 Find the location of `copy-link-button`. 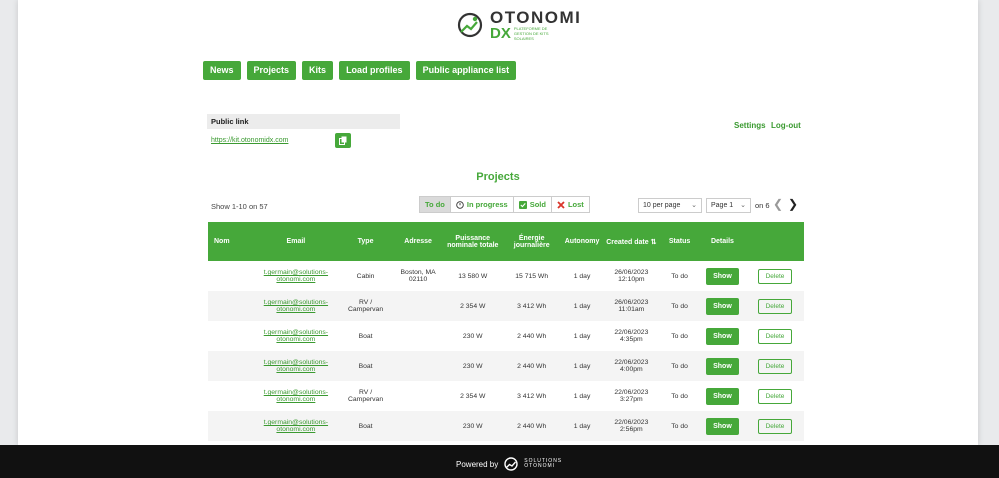

copy-link-button is located at coordinates (343, 140).